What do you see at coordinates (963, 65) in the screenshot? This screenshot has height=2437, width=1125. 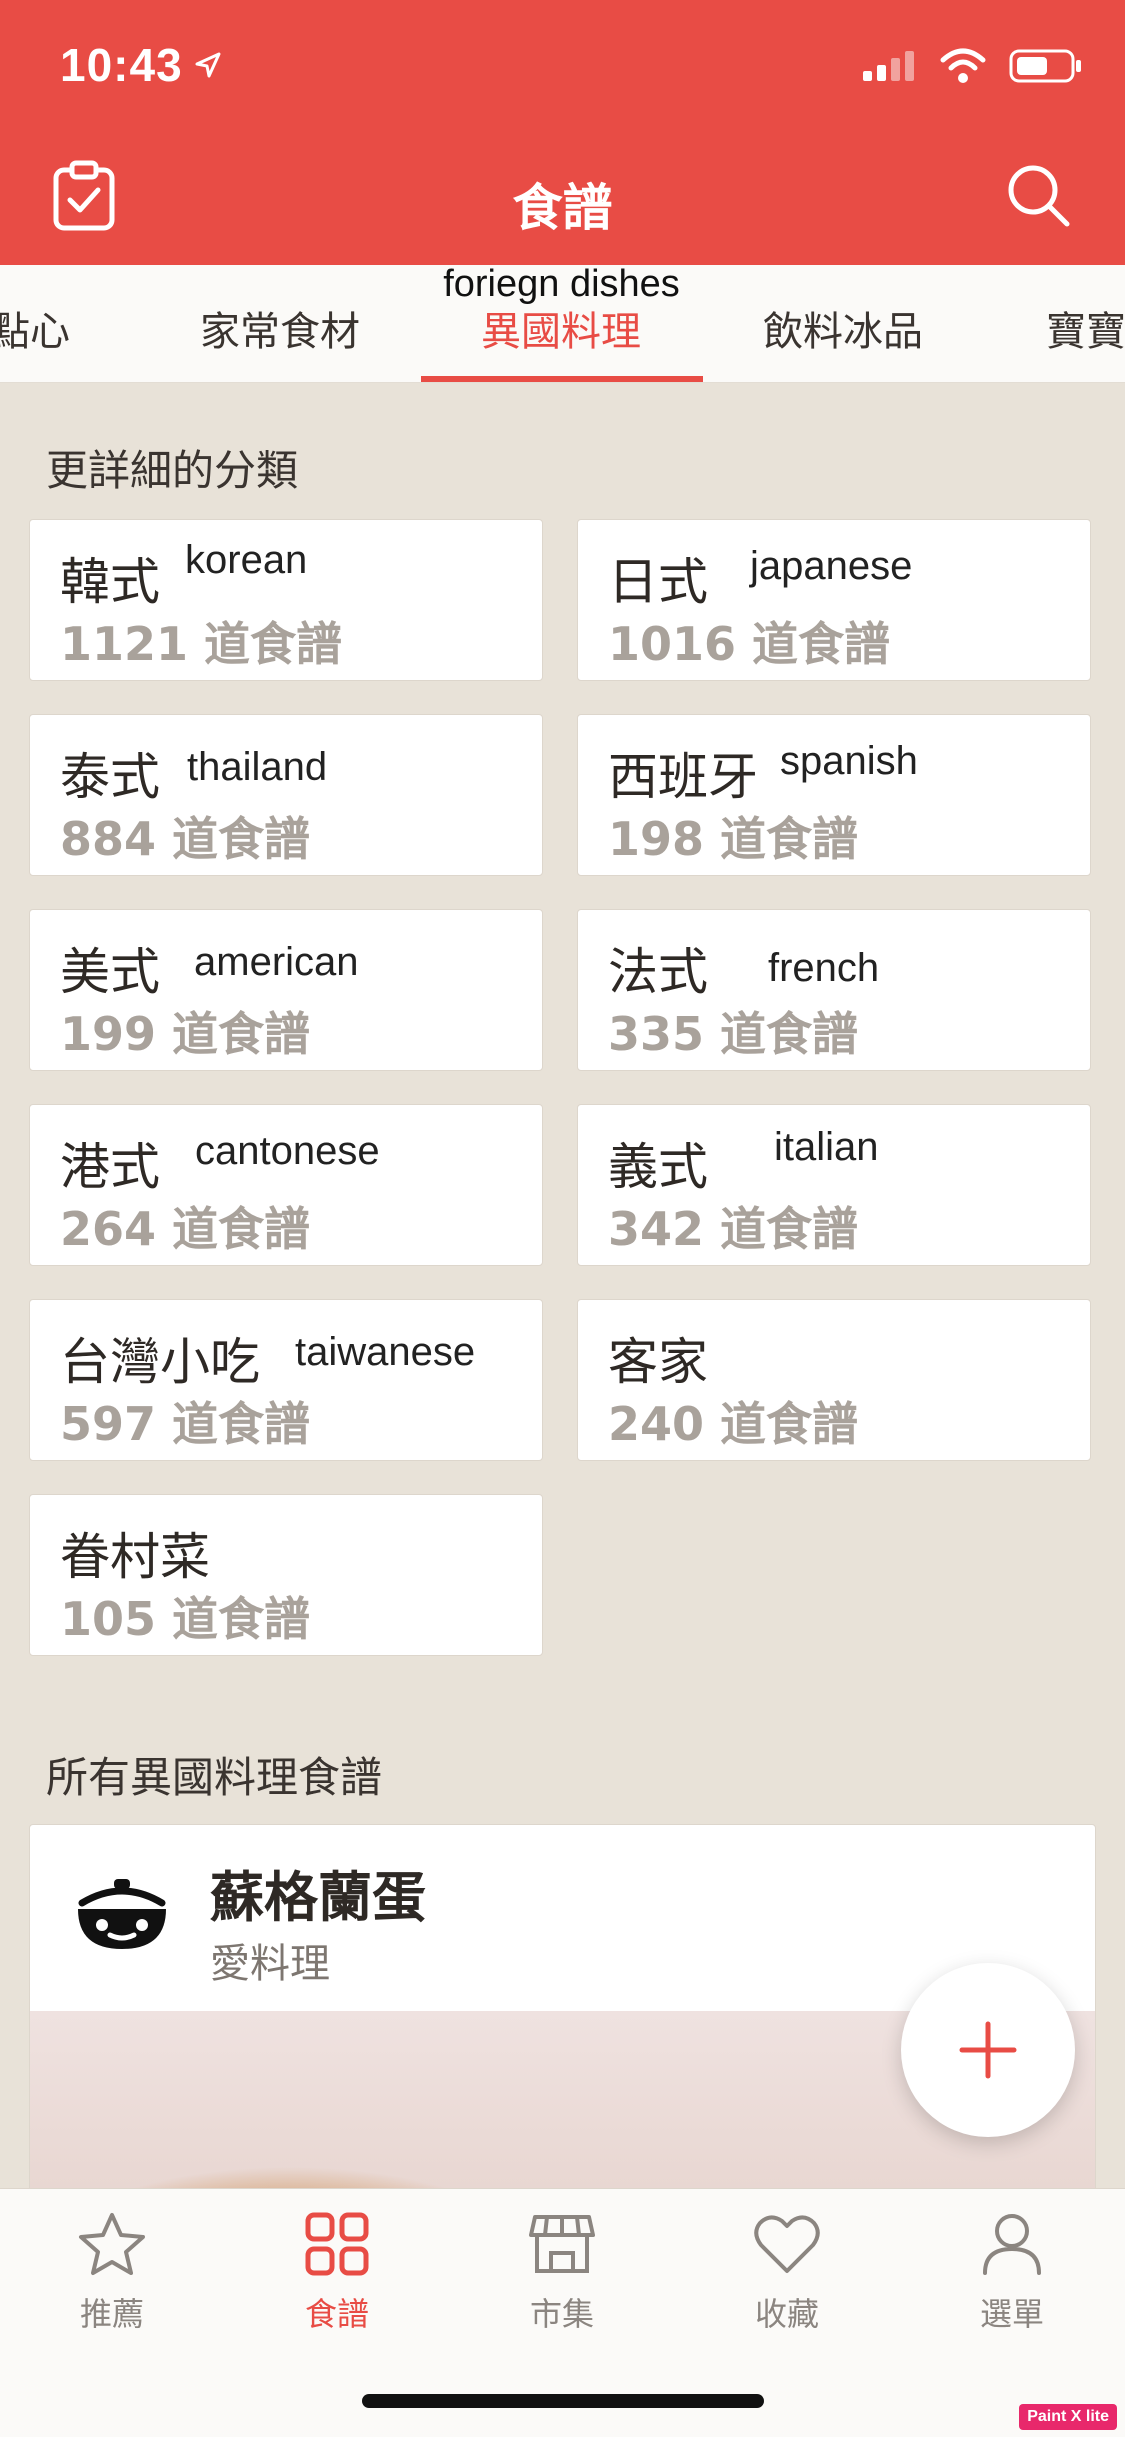 I see `wifi-icon` at bounding box center [963, 65].